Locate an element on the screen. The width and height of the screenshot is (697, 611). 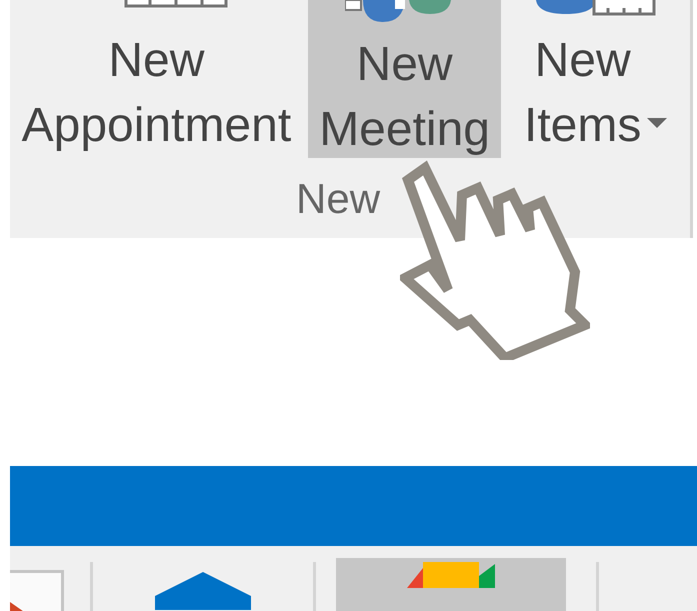
house-icon is located at coordinates (203, 590).